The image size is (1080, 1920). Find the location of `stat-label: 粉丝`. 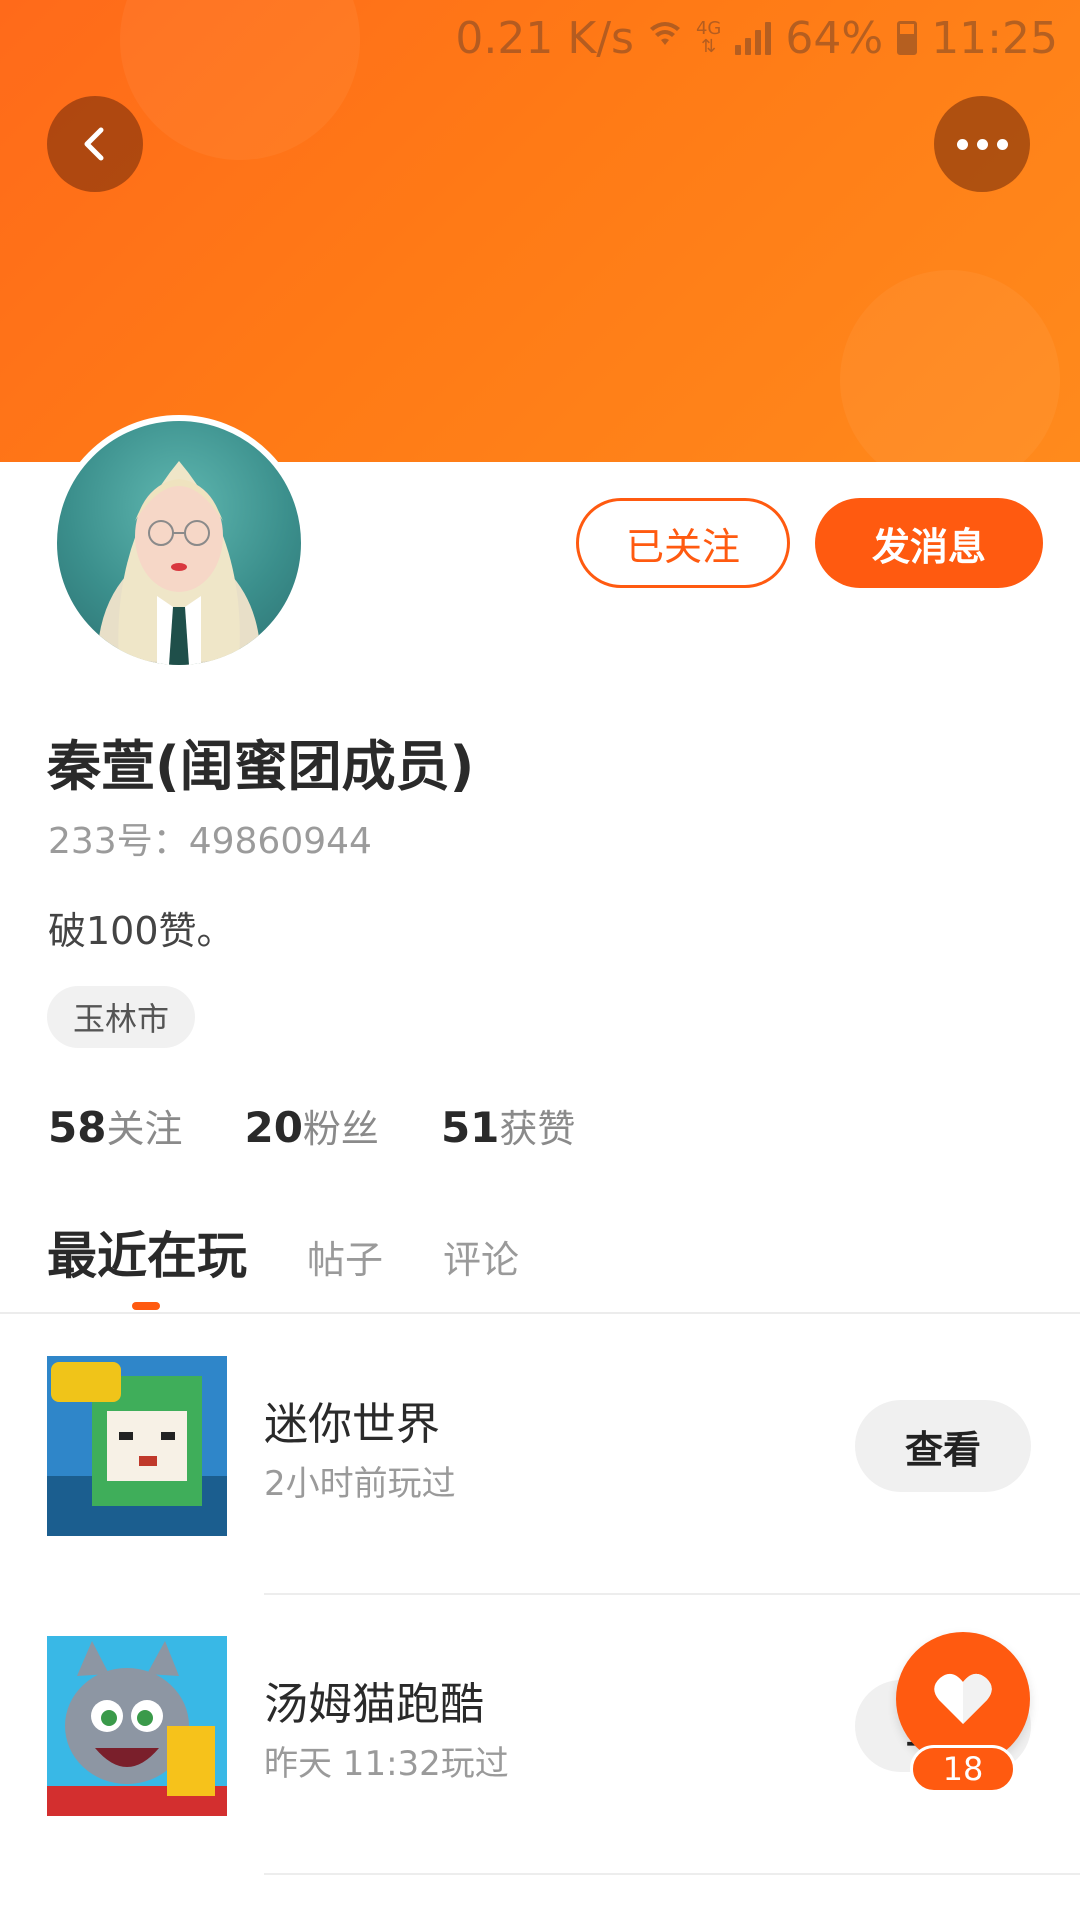

stat-label: 粉丝 is located at coordinates (340, 1129).